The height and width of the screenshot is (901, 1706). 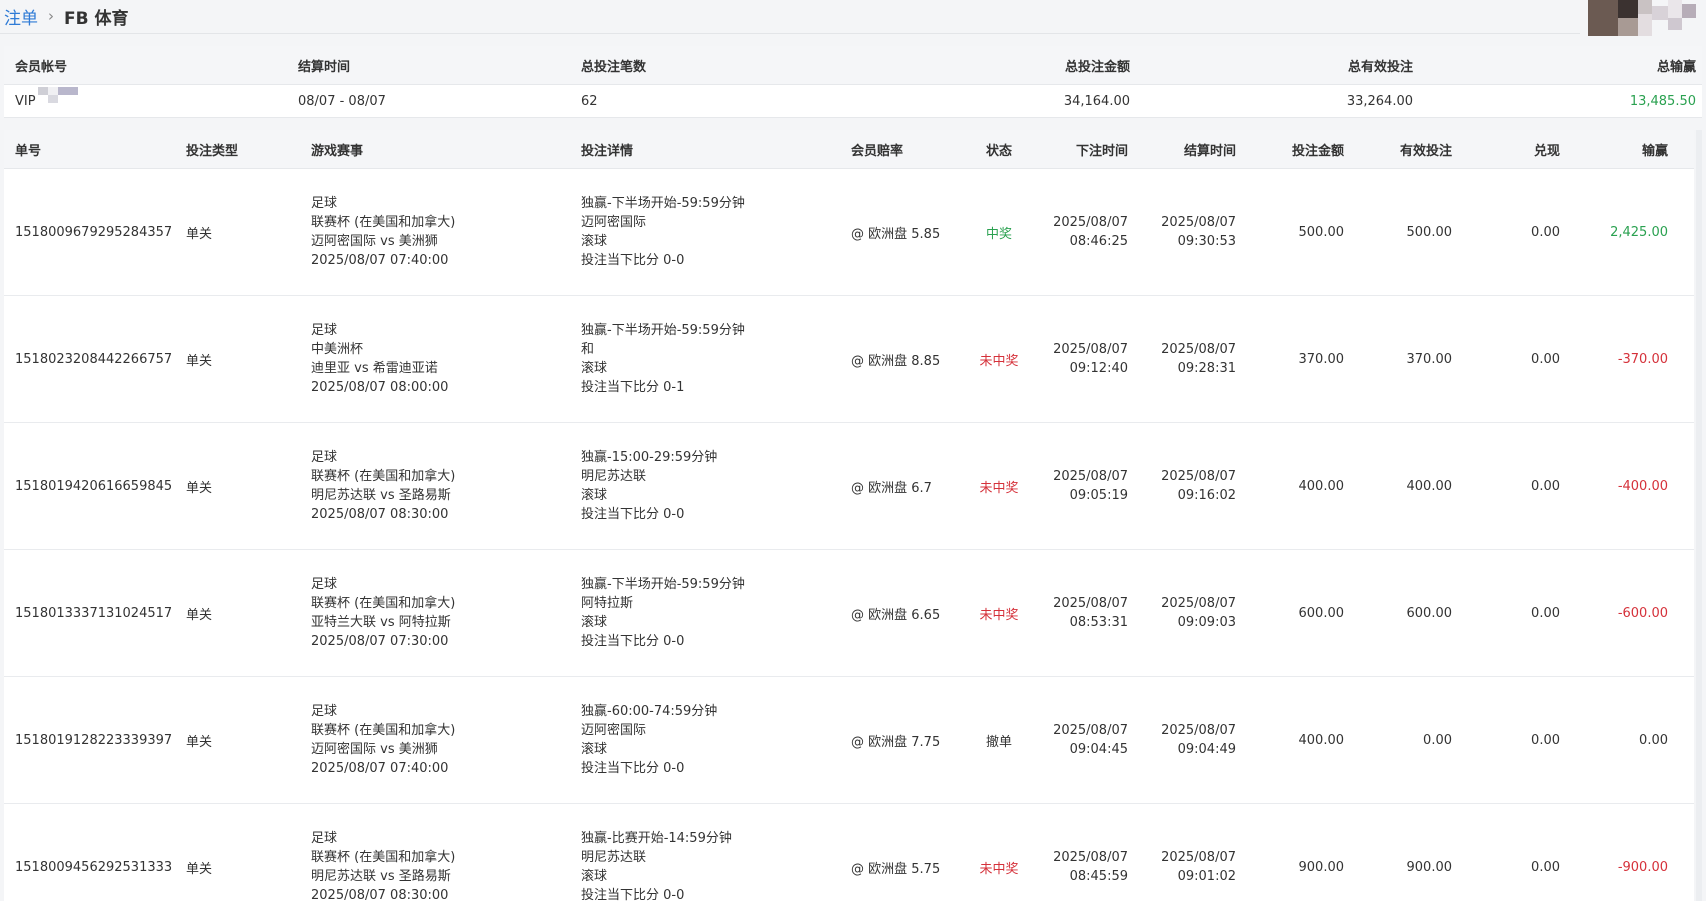 What do you see at coordinates (1182, 232) in the screenshot?
I see `settle-time: 2025/08/07 09:30:53` at bounding box center [1182, 232].